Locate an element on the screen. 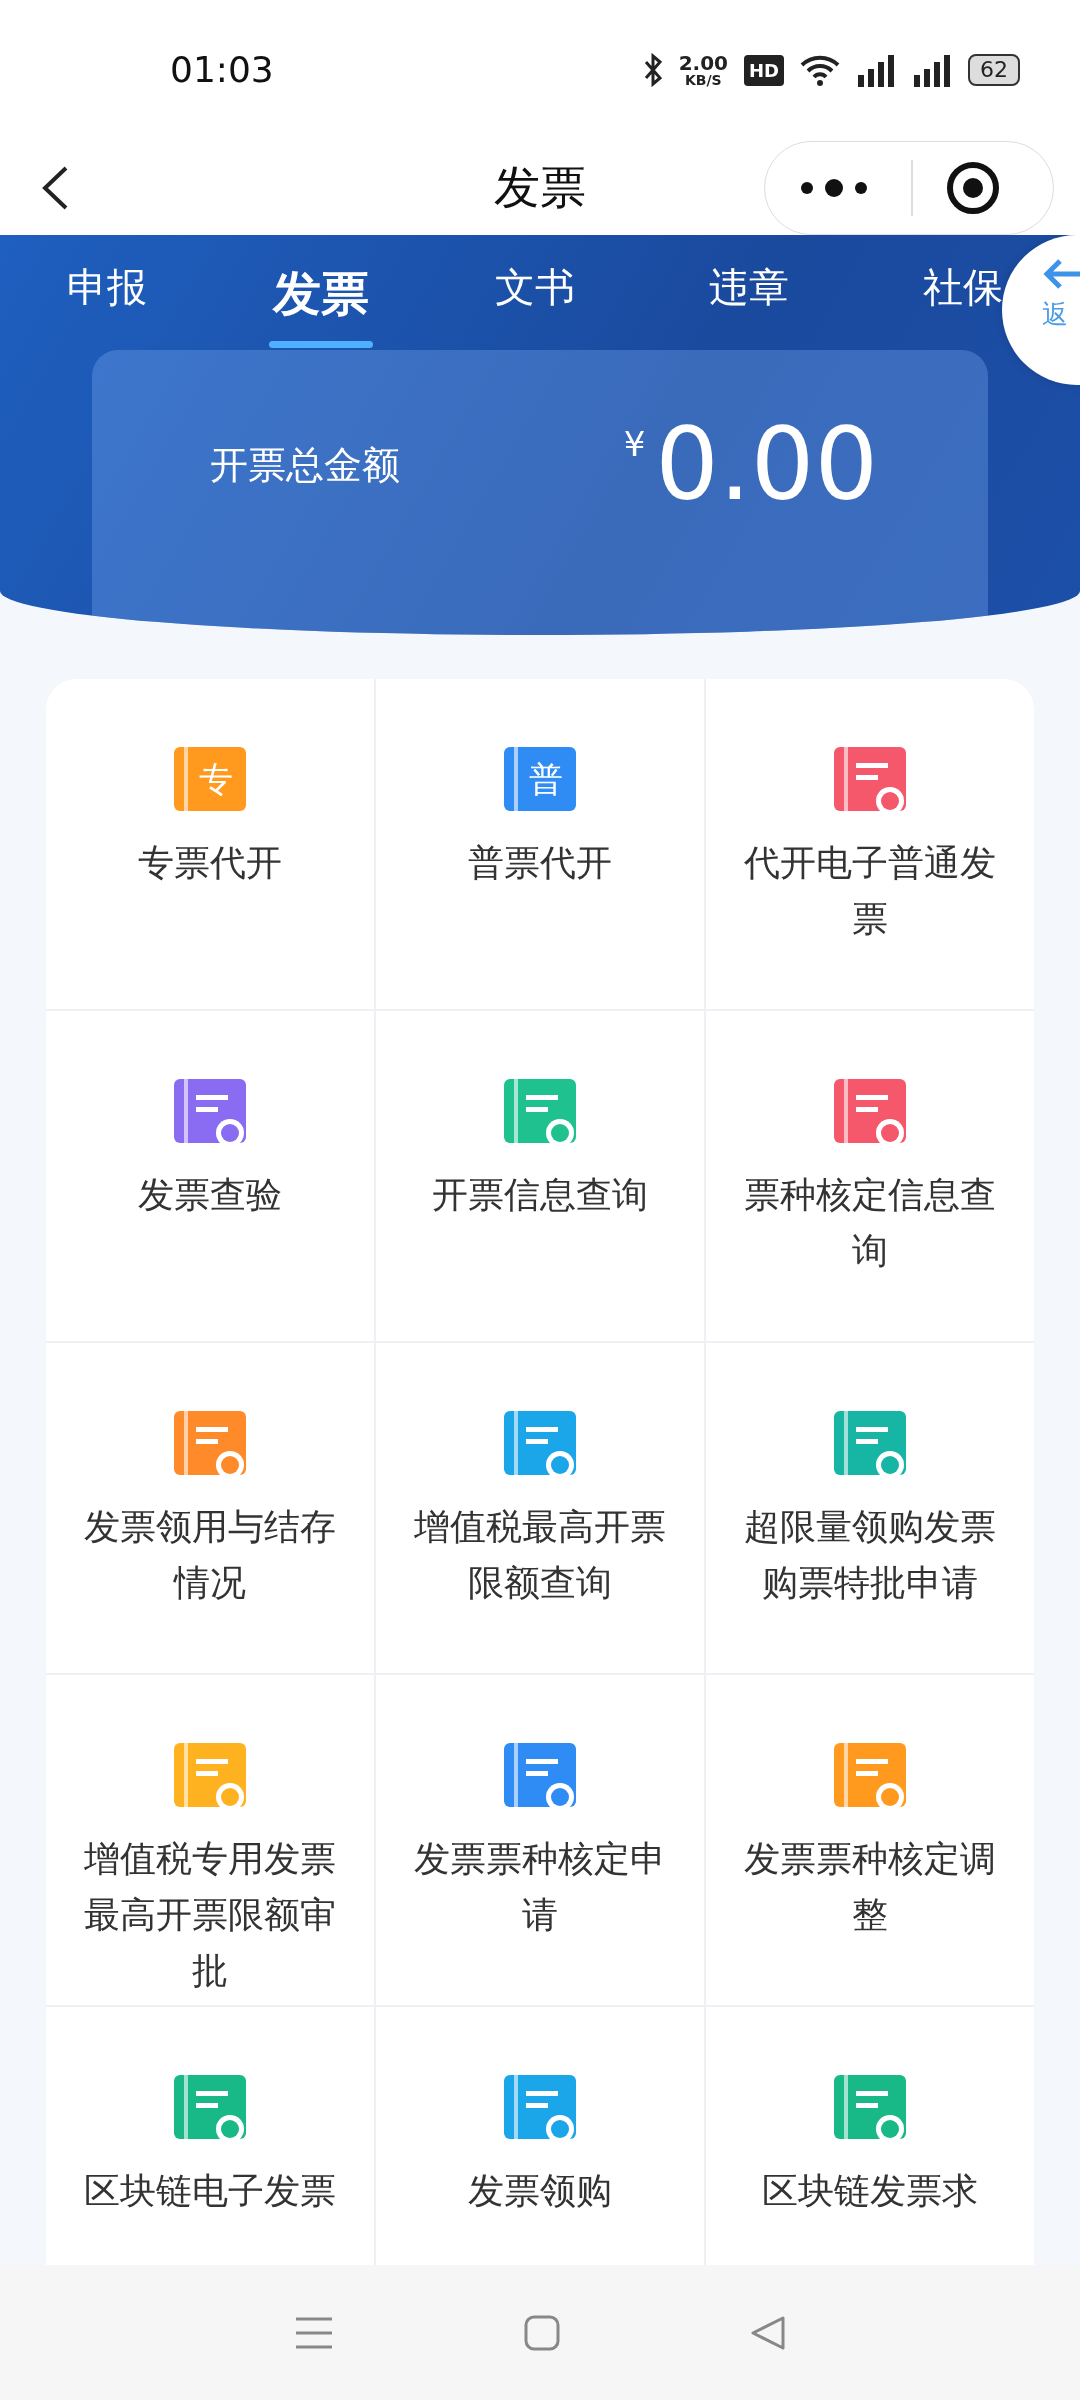 This screenshot has height=2400, width=1080. service-tile: 增值税最高开票限额查询 is located at coordinates (540, 1508).